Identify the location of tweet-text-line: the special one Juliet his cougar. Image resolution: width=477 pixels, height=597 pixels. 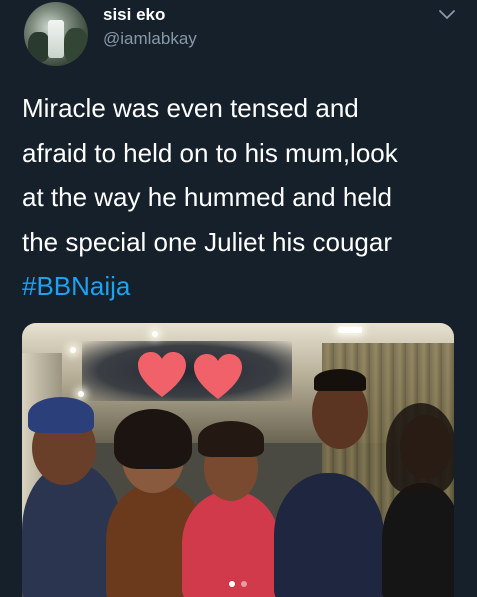
(207, 241).